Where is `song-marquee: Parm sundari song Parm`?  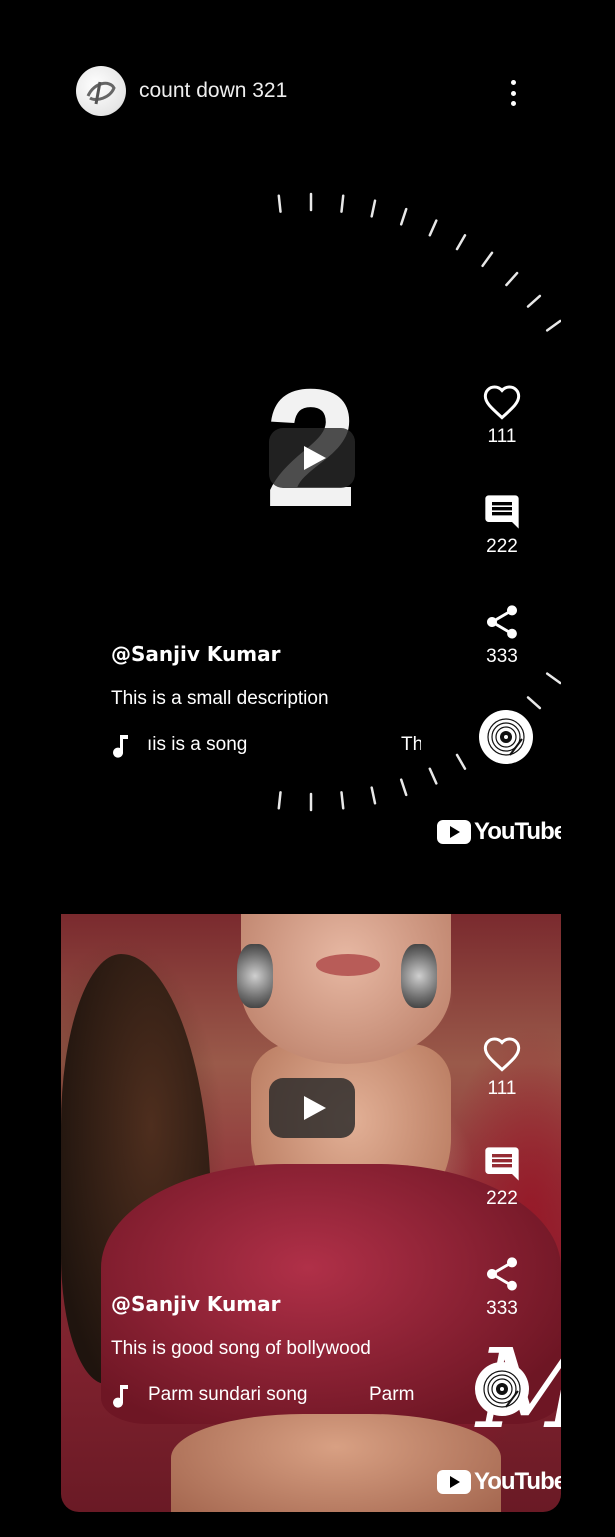
song-marquee: Parm sundari song Parm is located at coordinates (284, 1396).